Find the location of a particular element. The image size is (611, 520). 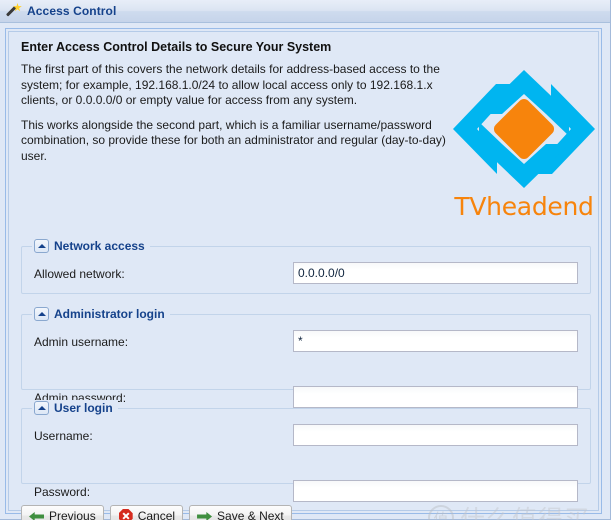

password-label: Password: is located at coordinates (62, 492).